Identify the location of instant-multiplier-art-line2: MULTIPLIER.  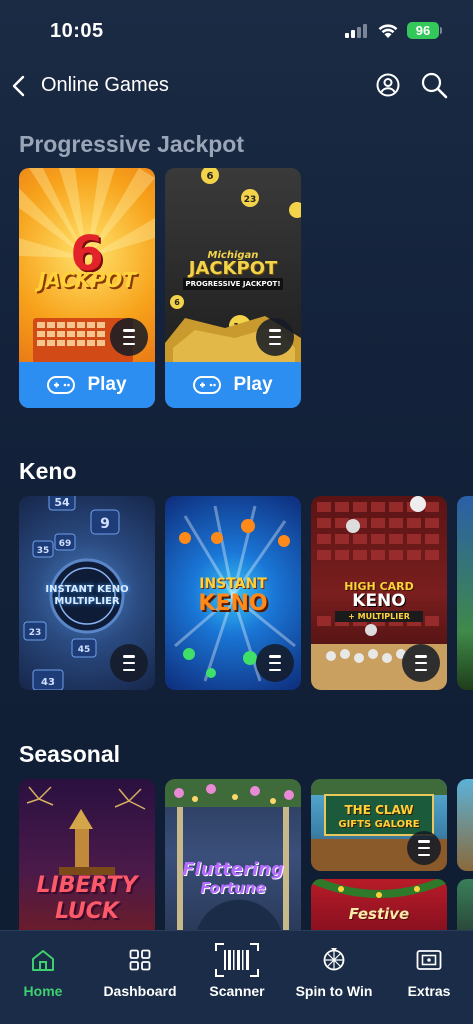
(87, 601).